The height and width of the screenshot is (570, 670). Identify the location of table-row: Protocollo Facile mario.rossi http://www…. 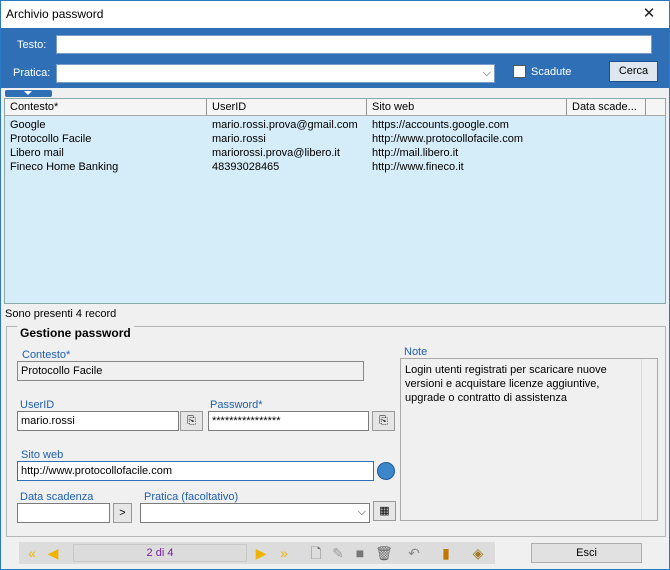
(335, 139).